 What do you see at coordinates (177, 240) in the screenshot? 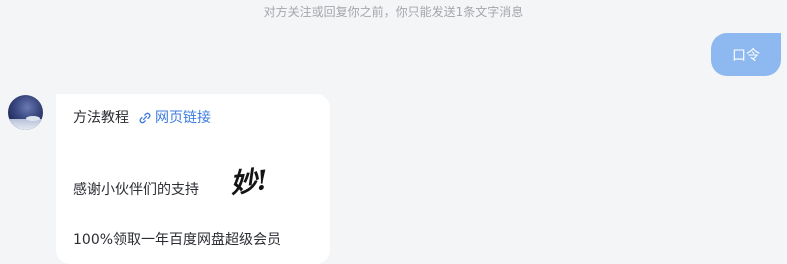
I see `offer-text: 100%领取一年百度网盘超级会员` at bounding box center [177, 240].